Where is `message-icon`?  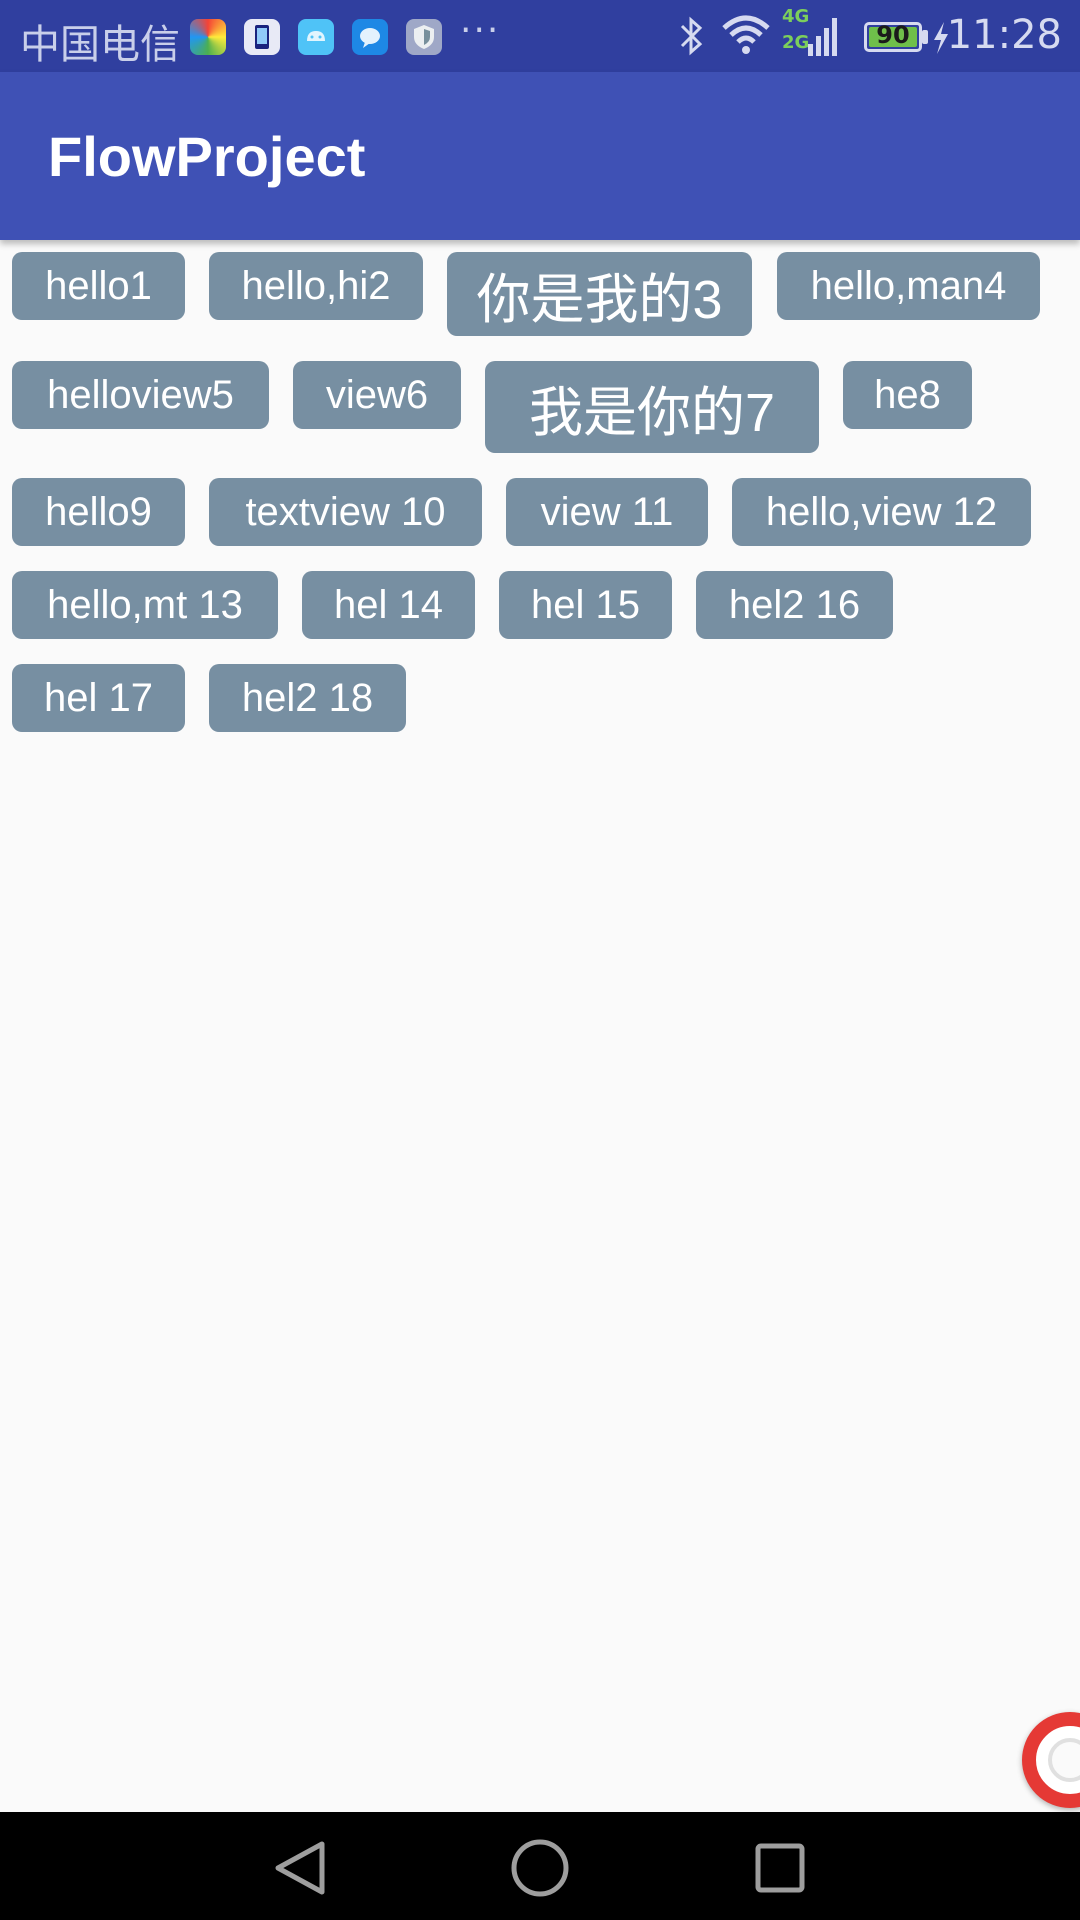
message-icon is located at coordinates (370, 37).